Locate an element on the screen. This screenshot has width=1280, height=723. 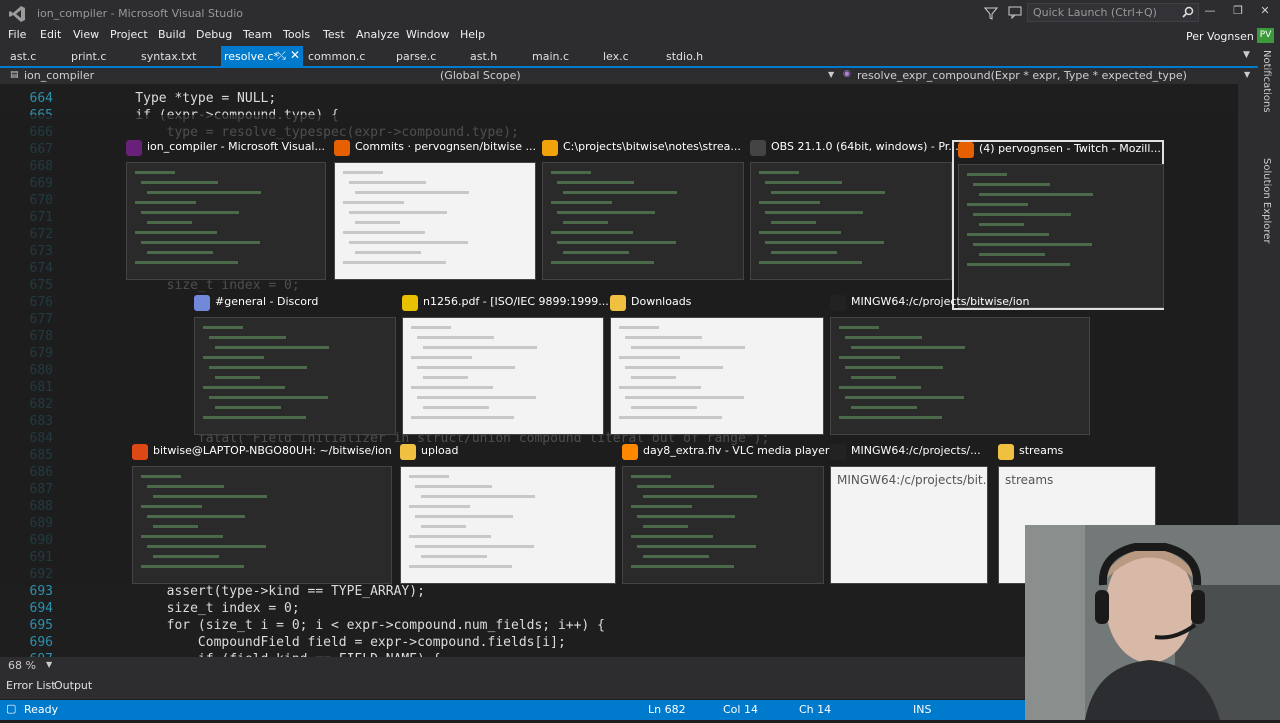
quick-launch-input: Quick Launch (Ctrl+Q) is located at coordinates (1113, 12).